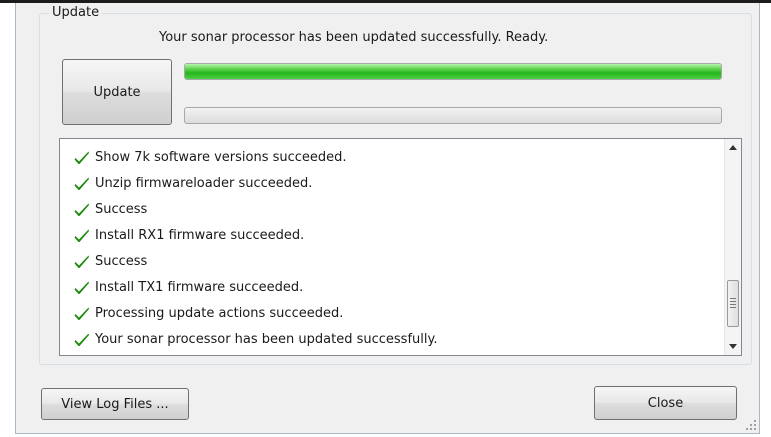  Describe the element at coordinates (219, 313) in the screenshot. I see `log-item-text: Processing update actions succeeded.` at that location.